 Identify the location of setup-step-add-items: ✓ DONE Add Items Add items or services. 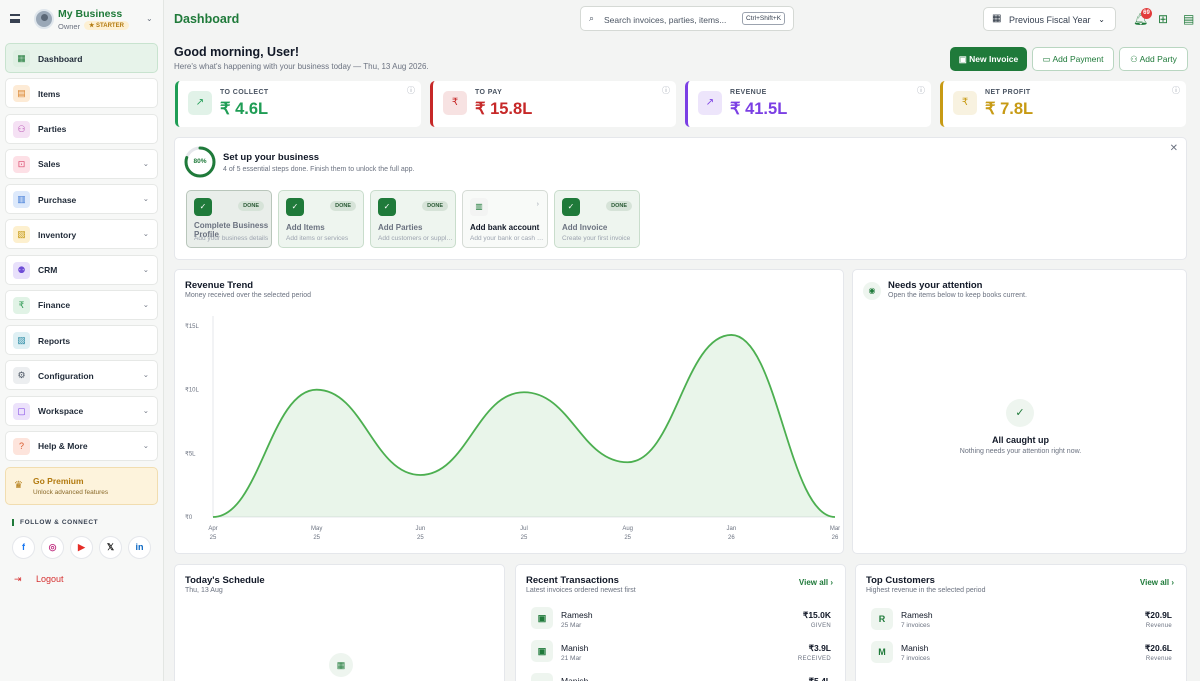
(321, 219).